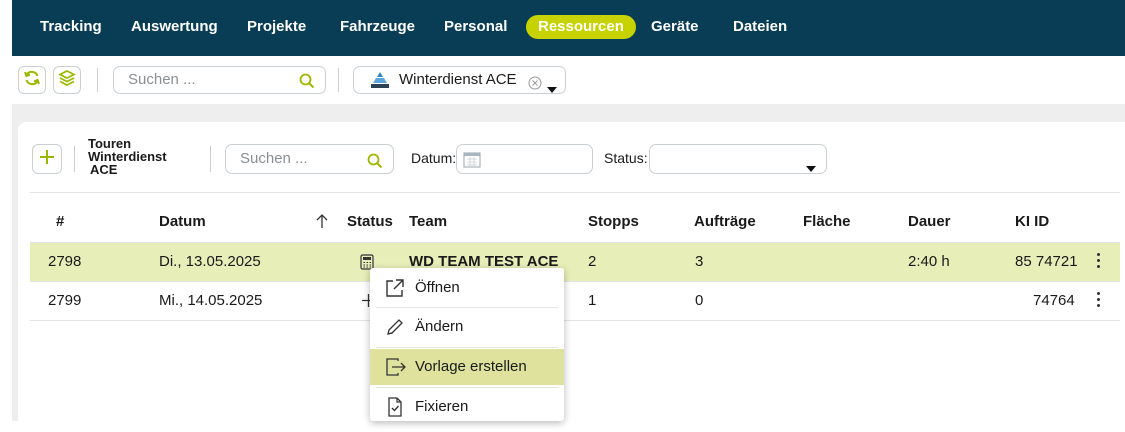 This screenshot has height=432, width=1125. I want to click on nav-item-ressourcen: Ressourcen, so click(581, 27).